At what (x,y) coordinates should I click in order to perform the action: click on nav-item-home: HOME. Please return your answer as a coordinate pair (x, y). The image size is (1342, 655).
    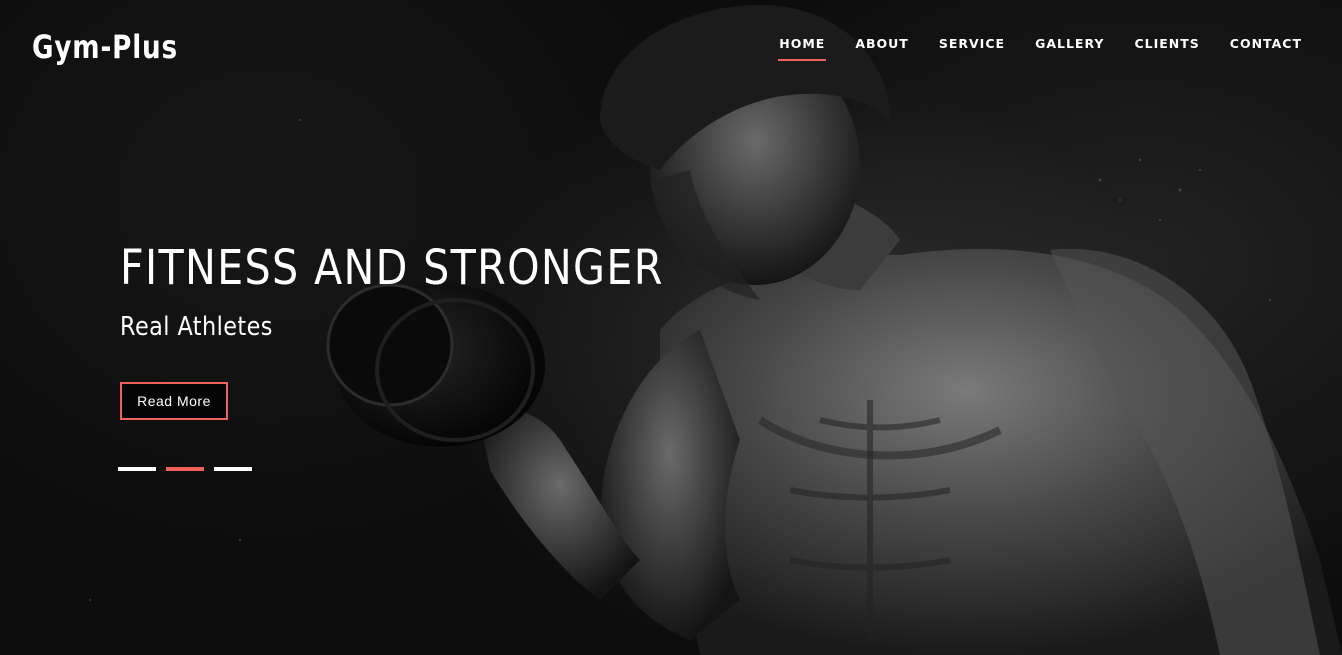
    Looking at the image, I should click on (802, 48).